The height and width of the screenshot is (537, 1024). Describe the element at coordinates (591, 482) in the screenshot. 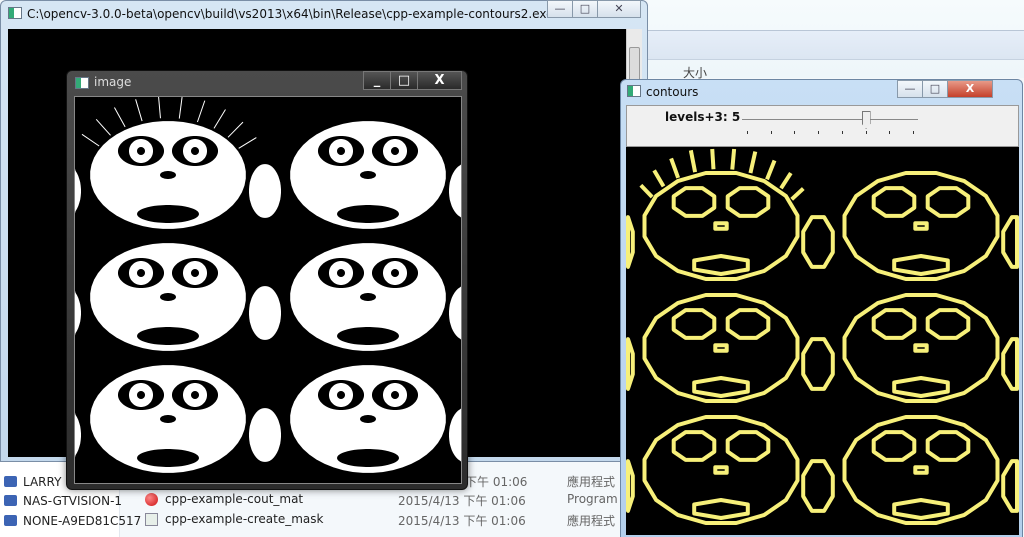

I see `file-type: 應用程式` at that location.